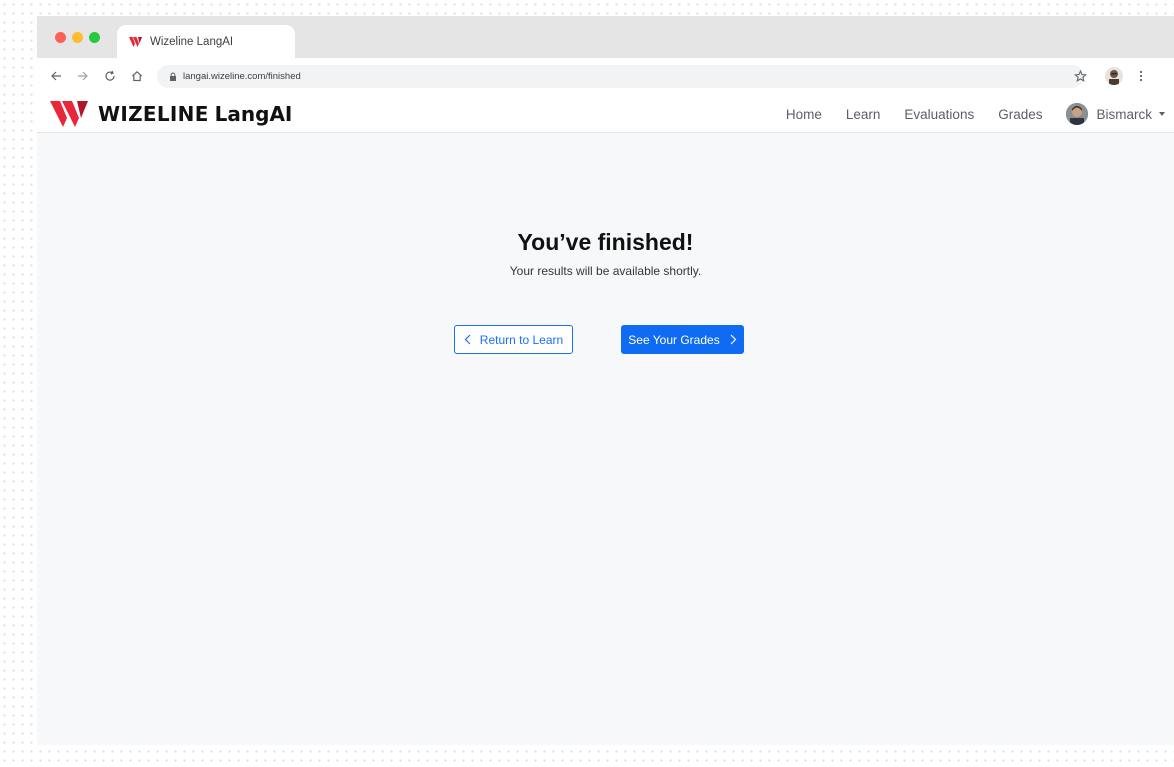 The height and width of the screenshot is (767, 1174). Describe the element at coordinates (192, 41) in the screenshot. I see `tab-title: Wizeline LangAI` at that location.